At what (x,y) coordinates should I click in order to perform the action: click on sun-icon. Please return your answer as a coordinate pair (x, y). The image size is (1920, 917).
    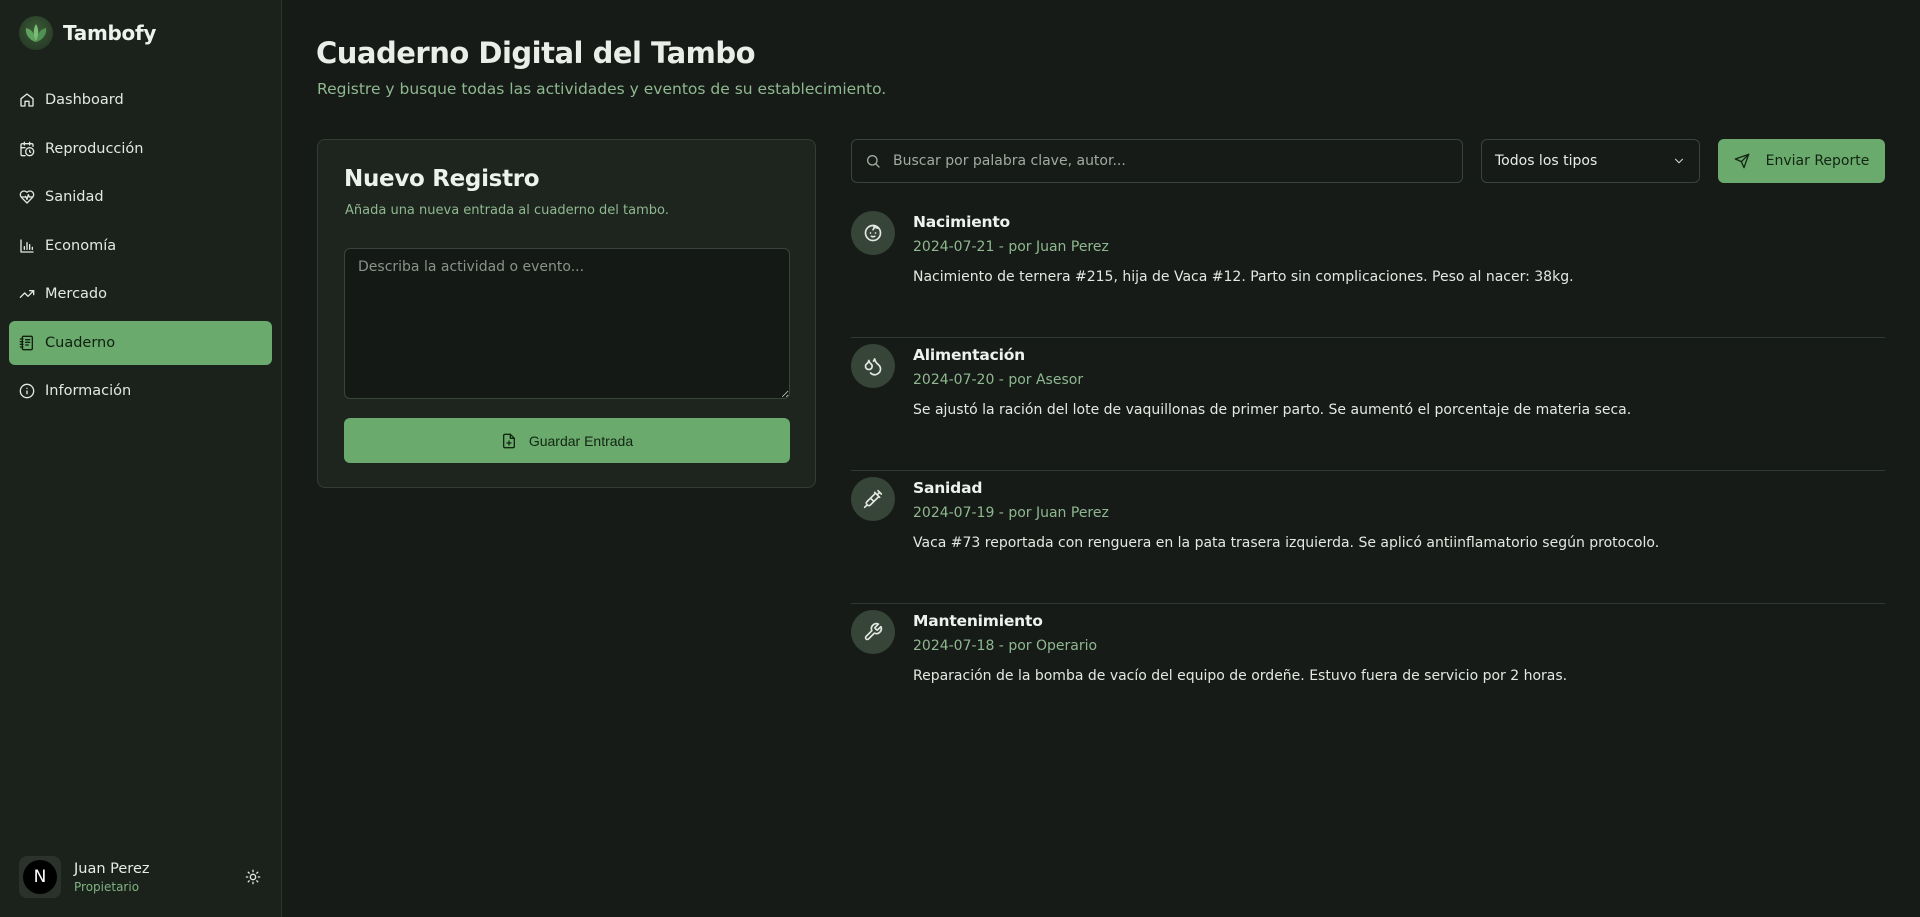
    Looking at the image, I should click on (253, 877).